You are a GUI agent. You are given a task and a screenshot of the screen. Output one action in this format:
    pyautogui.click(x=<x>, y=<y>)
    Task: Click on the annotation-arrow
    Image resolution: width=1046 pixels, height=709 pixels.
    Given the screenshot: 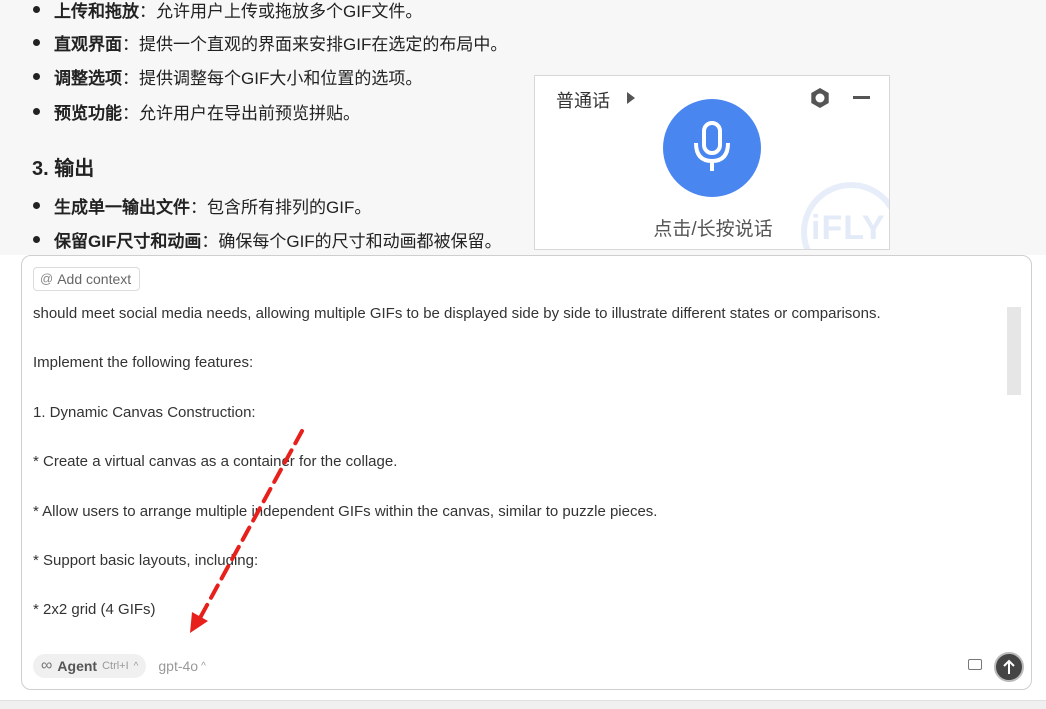 What is the action you would take?
    pyautogui.click(x=247, y=531)
    